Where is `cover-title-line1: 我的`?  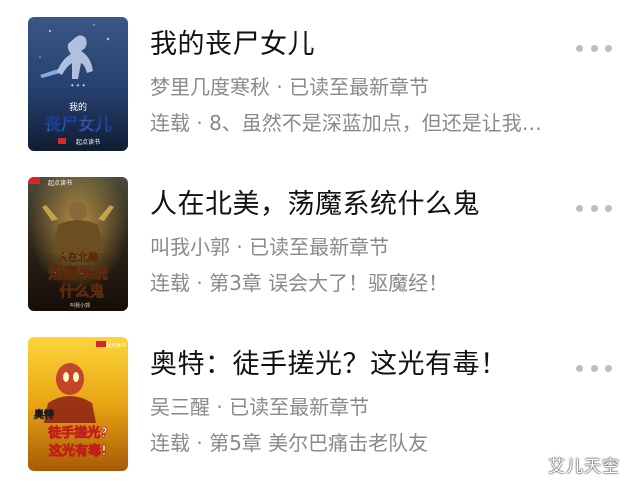 cover-title-line1: 我的 is located at coordinates (78, 107).